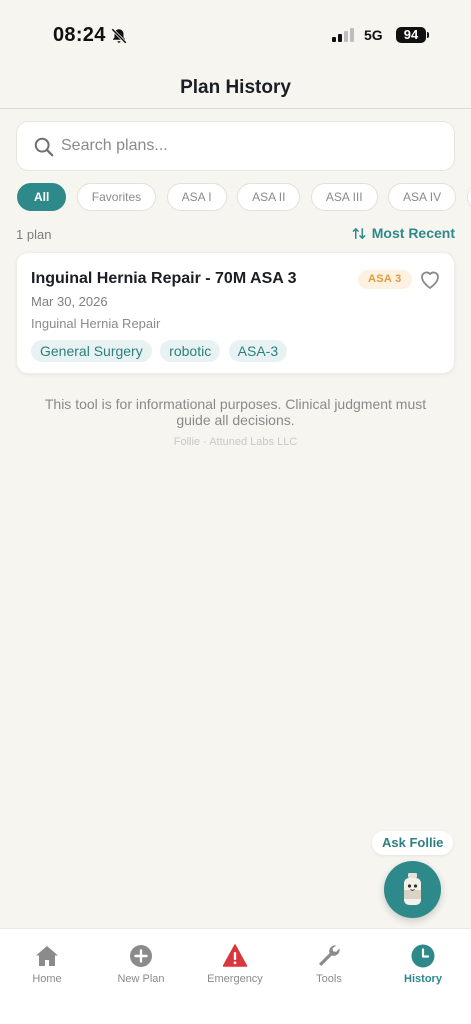  Describe the element at coordinates (258, 351) in the screenshot. I see `tag-asa-3: ASA-3` at that location.